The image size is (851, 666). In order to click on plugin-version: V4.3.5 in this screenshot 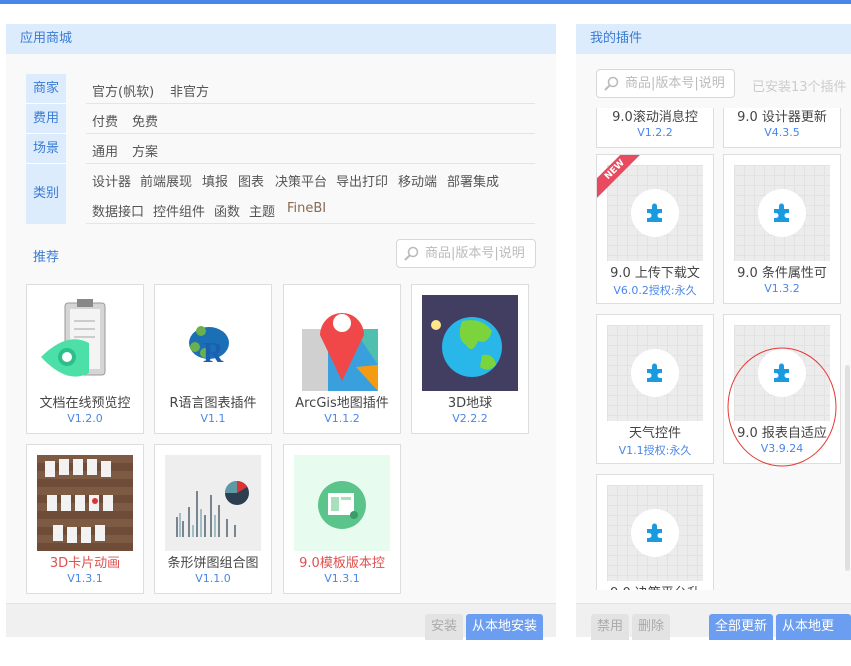, I will do `click(782, 132)`.